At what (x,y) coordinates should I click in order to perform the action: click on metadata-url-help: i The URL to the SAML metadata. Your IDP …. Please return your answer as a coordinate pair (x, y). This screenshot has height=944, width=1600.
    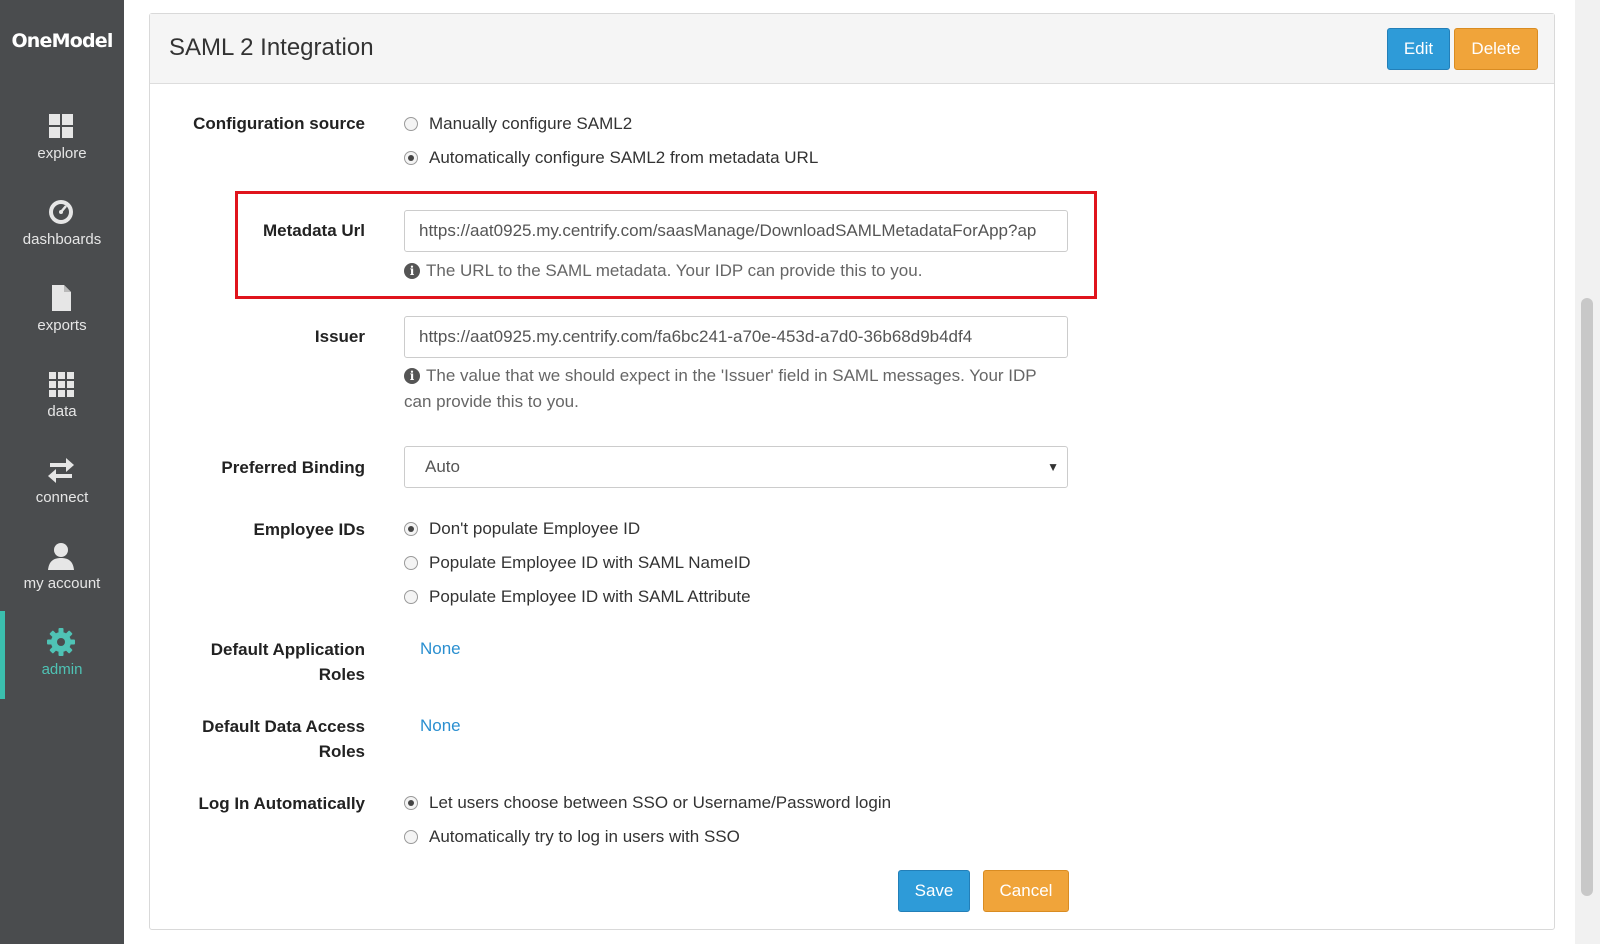
    Looking at the image, I should click on (734, 271).